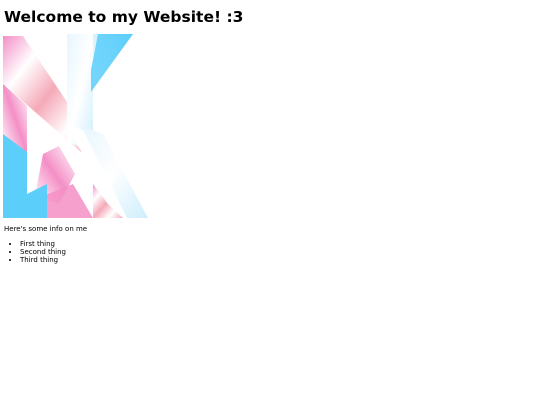  I want to click on page-title: Welcome to my Website! :3, so click(124, 17).